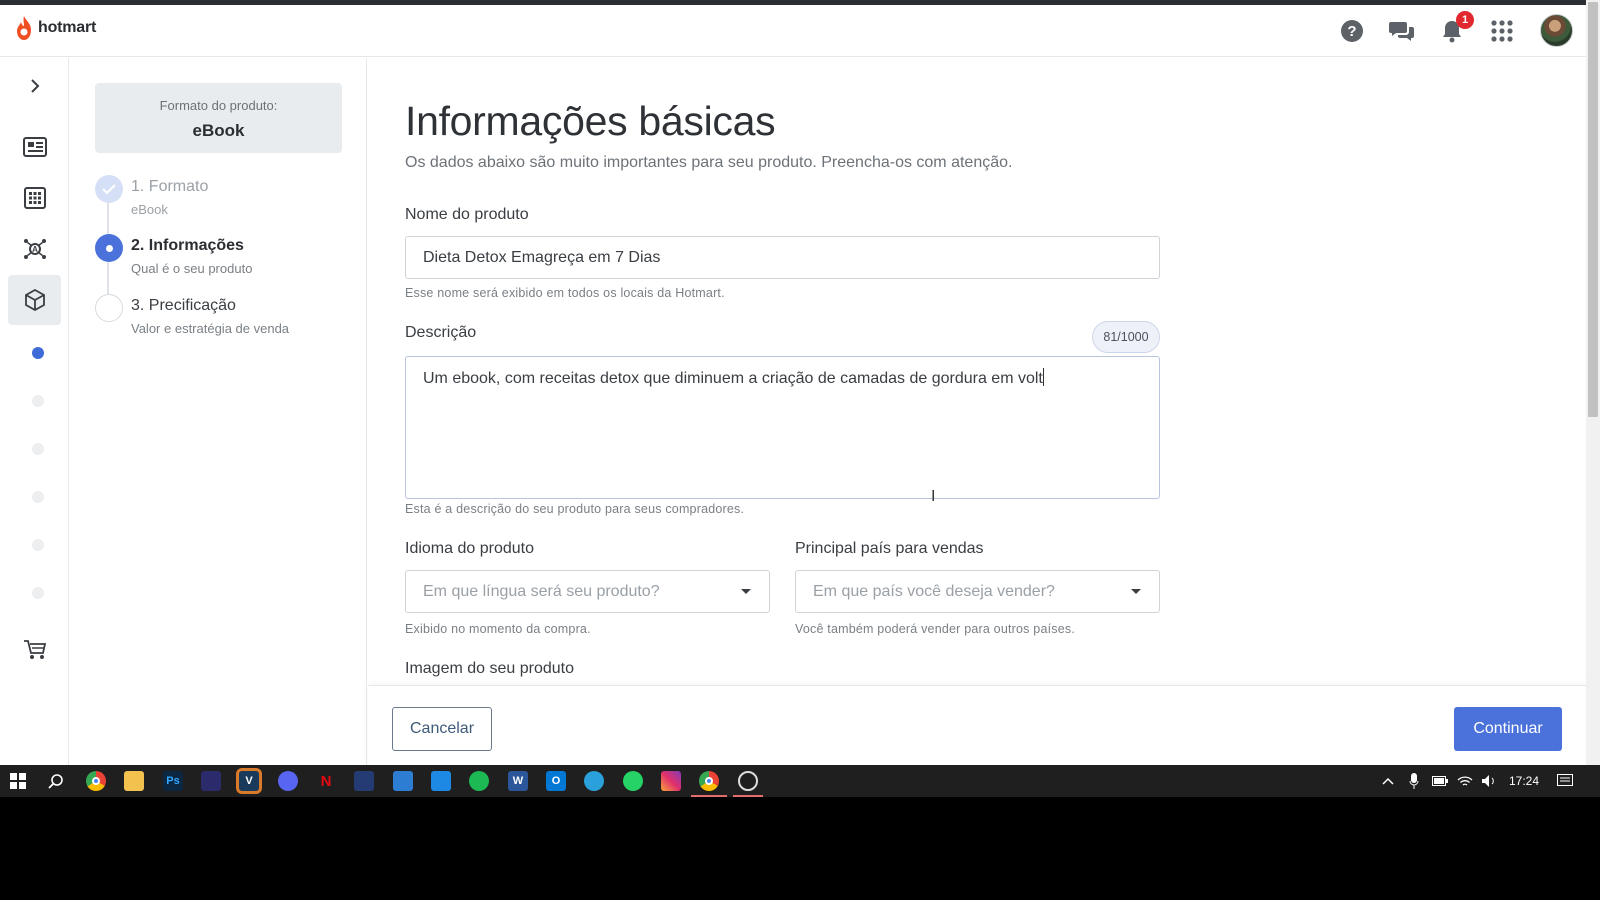  What do you see at coordinates (34, 300) in the screenshot?
I see `box-icon` at bounding box center [34, 300].